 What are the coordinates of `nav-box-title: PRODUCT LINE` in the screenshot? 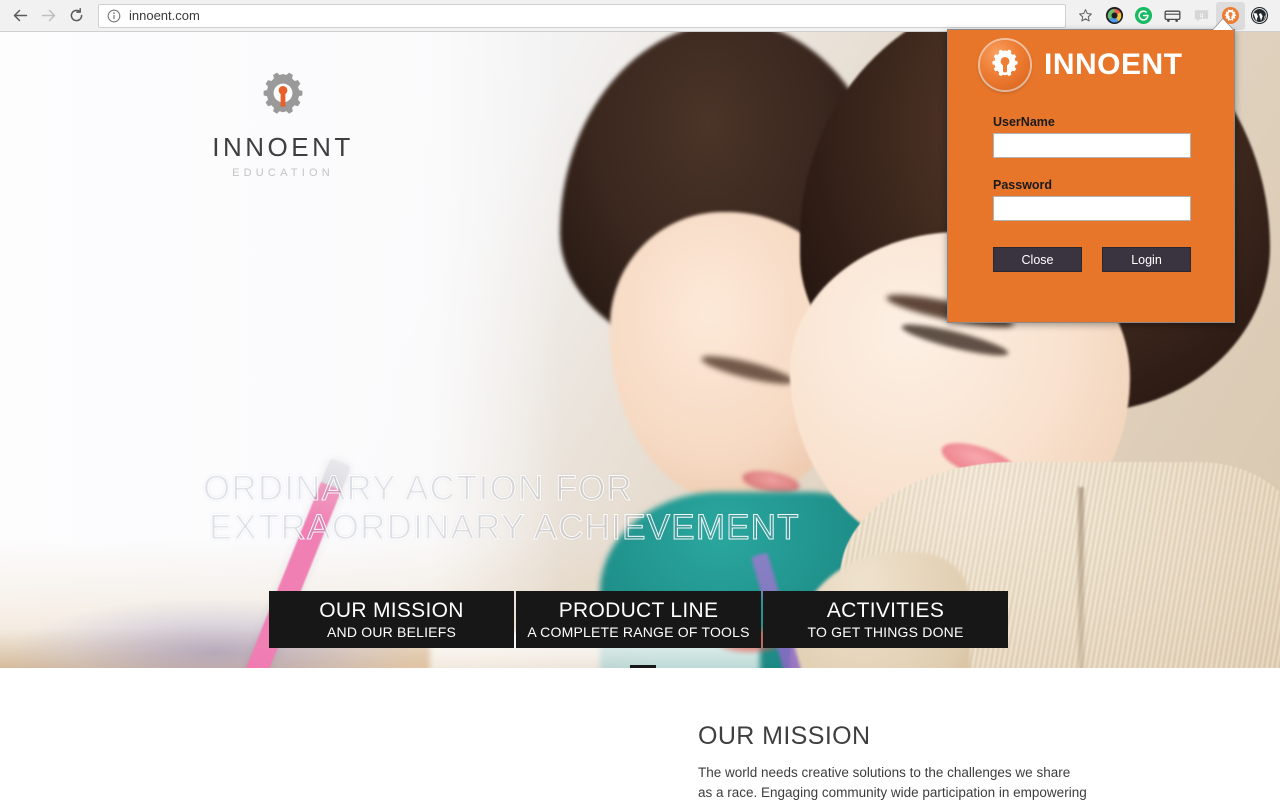 It's located at (638, 610).